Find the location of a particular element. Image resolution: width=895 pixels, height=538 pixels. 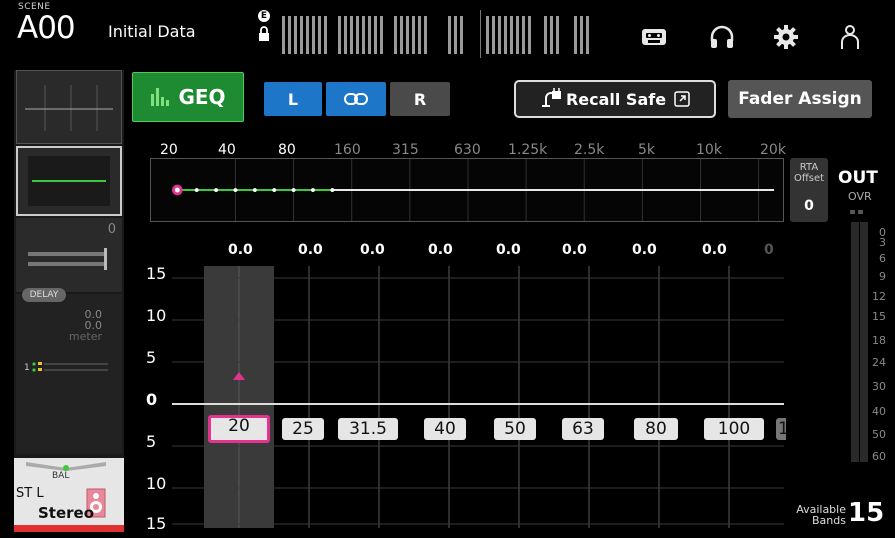

meter-tick-label: 40 is located at coordinates (879, 411).